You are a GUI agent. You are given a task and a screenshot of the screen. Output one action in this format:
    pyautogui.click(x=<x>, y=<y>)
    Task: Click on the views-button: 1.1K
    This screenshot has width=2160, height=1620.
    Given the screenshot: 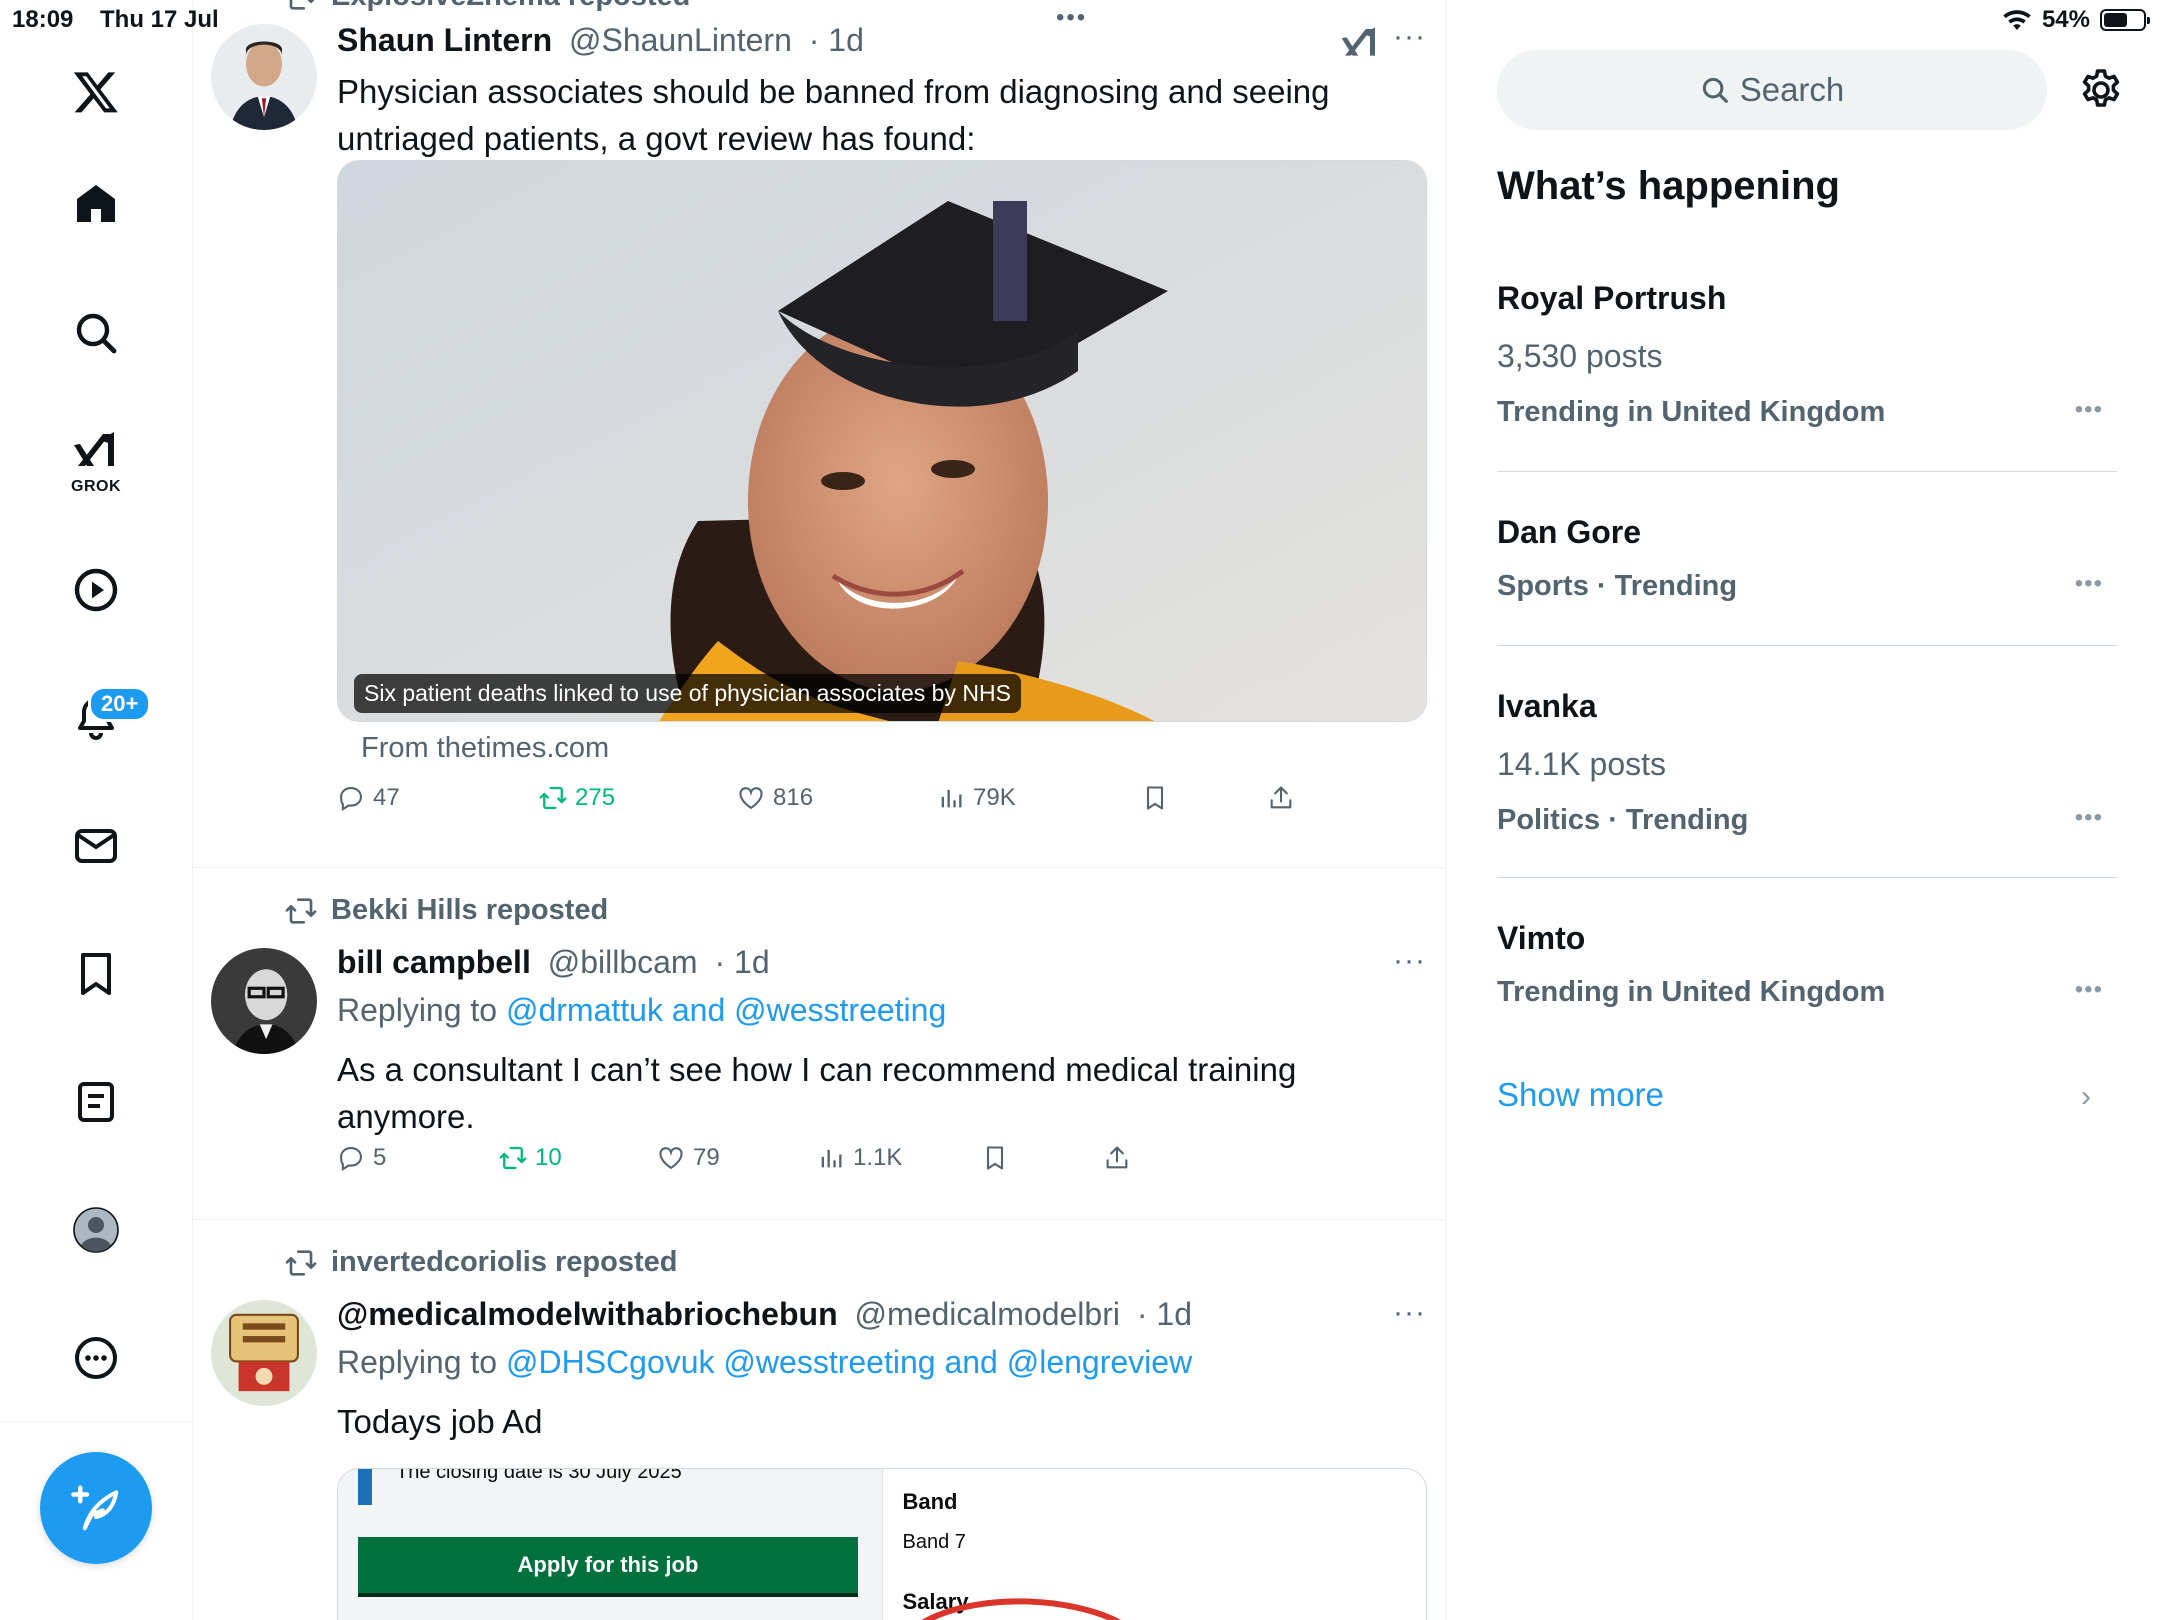 What is the action you would take?
    pyautogui.click(x=859, y=1158)
    